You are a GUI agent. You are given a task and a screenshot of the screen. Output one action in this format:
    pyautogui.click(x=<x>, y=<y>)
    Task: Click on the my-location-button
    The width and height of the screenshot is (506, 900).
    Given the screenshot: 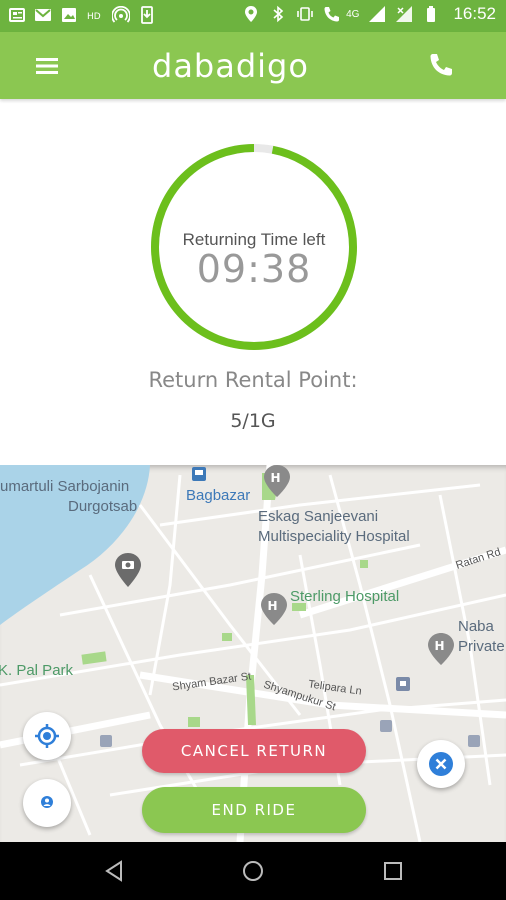 What is the action you would take?
    pyautogui.click(x=47, y=736)
    